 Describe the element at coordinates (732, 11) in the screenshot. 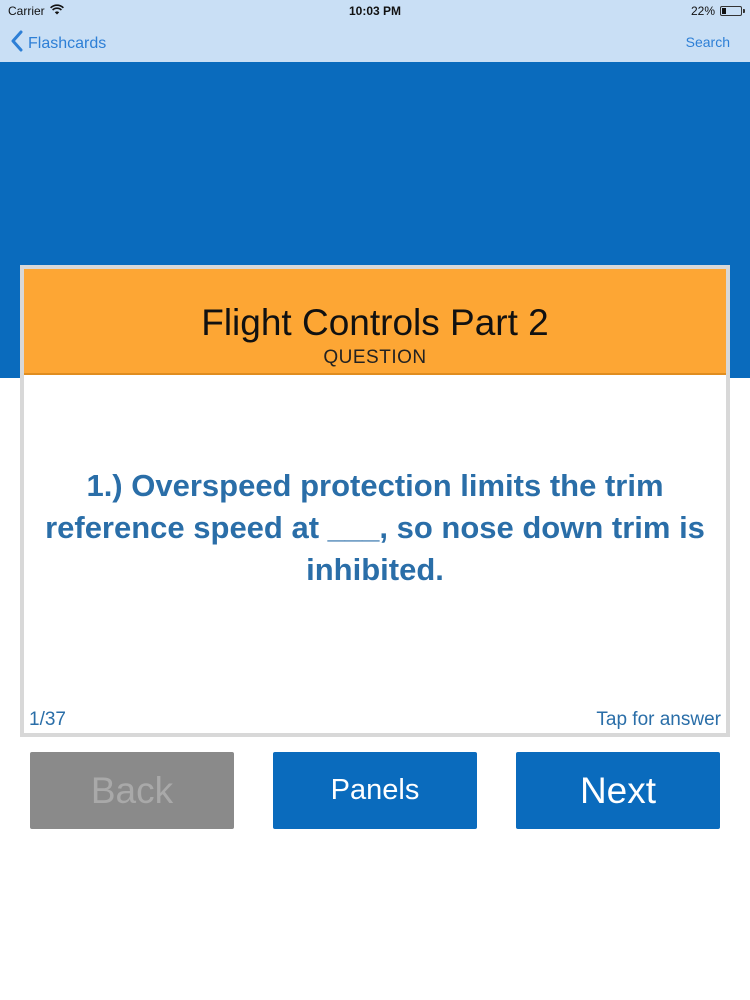

I see `battery-icon` at that location.